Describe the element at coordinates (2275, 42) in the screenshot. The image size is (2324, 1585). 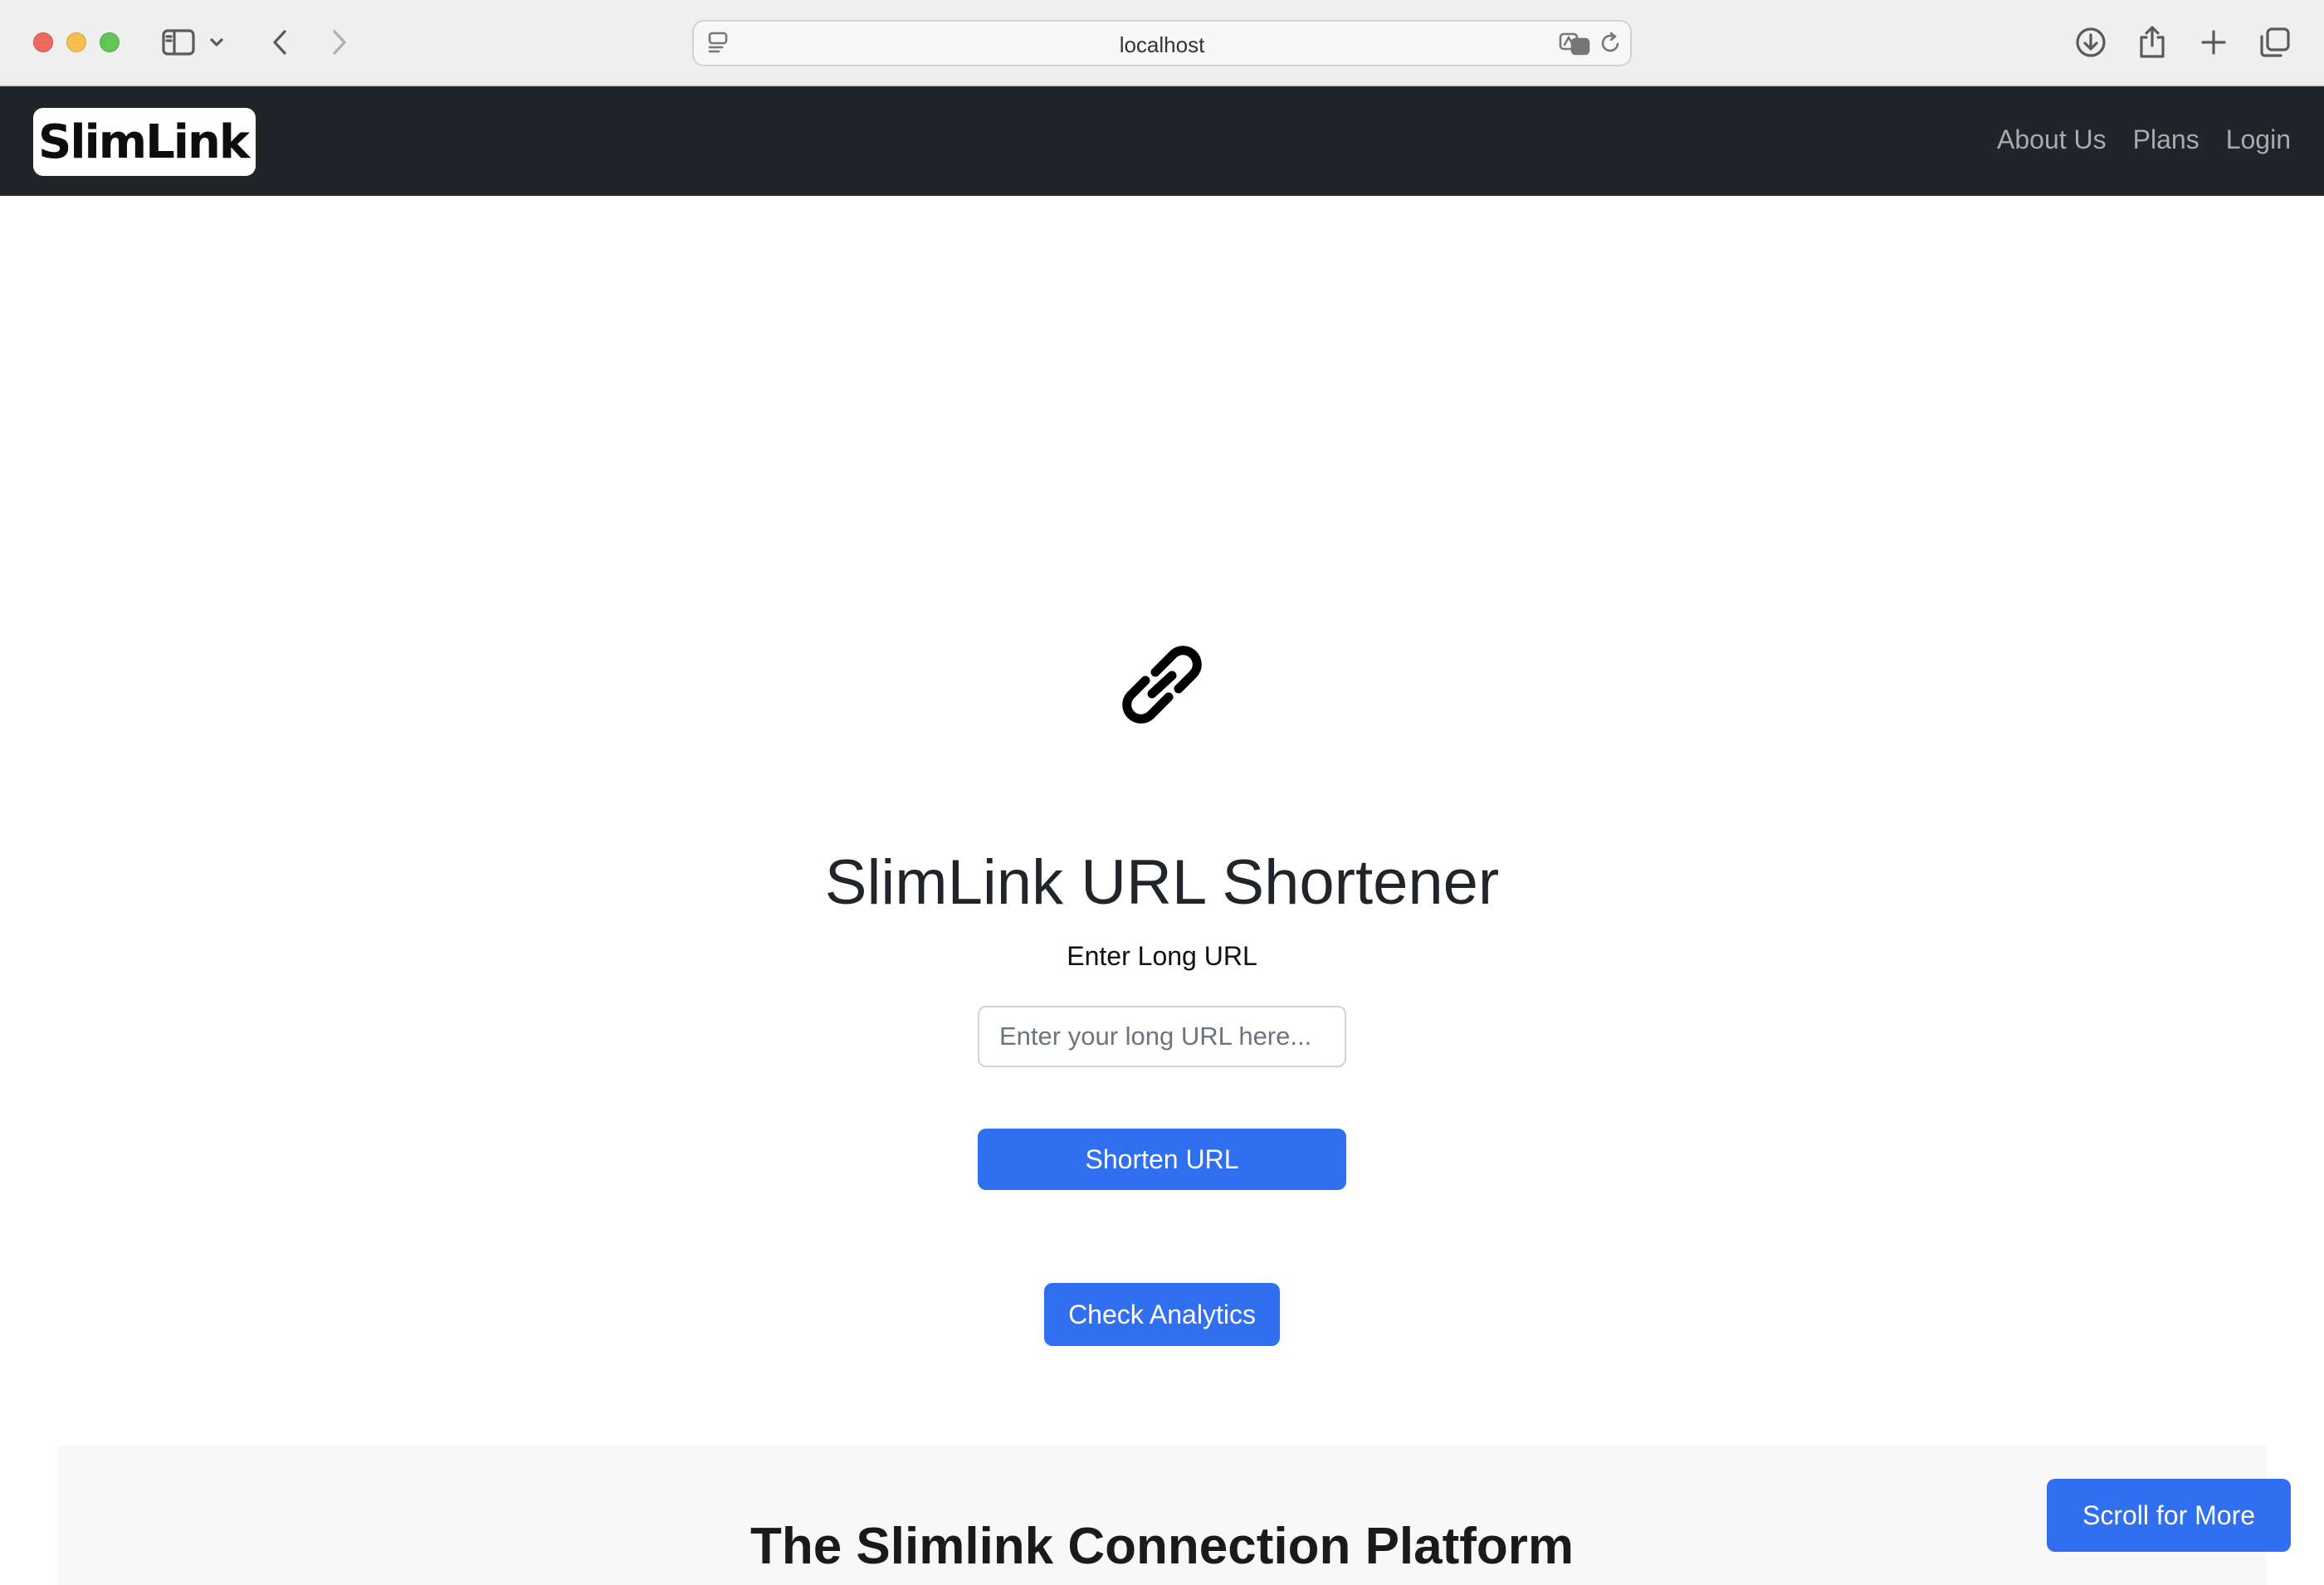
I see `tabs-overview-icon` at that location.